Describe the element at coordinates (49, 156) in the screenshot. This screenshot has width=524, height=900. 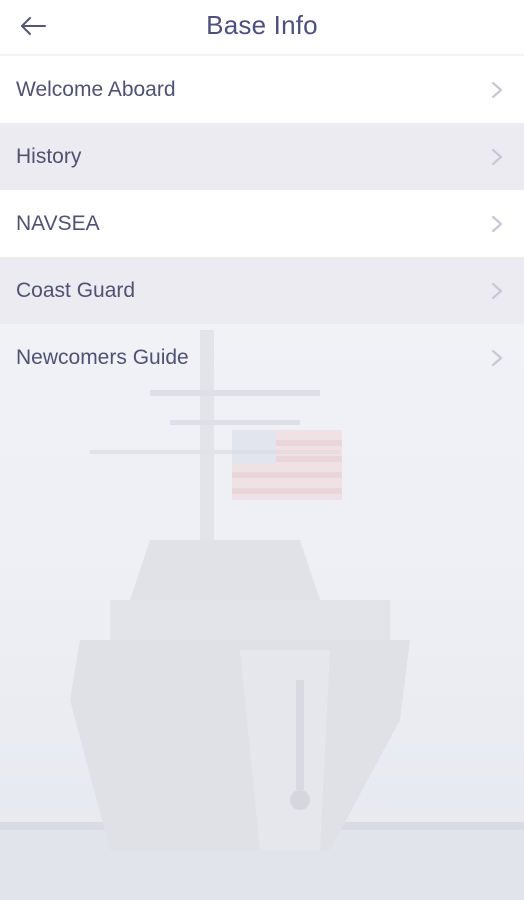
I see `menu-item-label: History` at that location.